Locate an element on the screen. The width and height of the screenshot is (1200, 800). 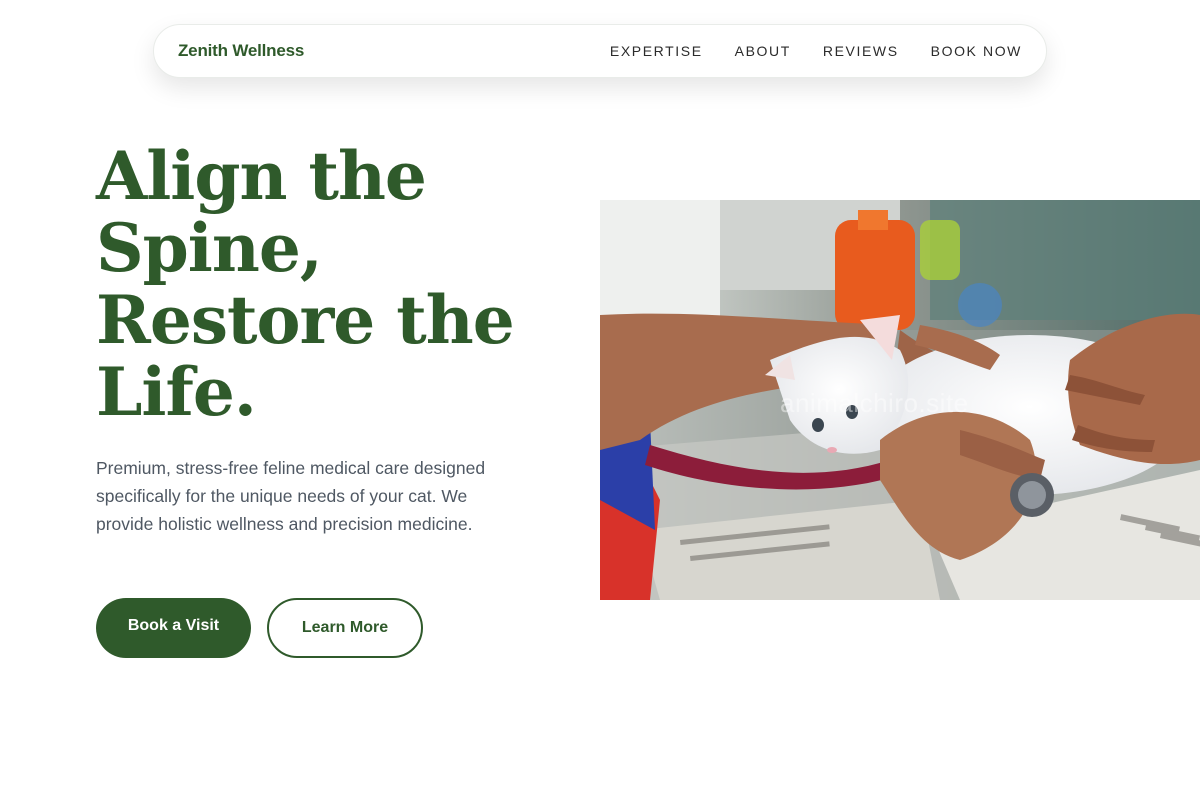
nav-link-book-now: BOOK NOW is located at coordinates (976, 51).